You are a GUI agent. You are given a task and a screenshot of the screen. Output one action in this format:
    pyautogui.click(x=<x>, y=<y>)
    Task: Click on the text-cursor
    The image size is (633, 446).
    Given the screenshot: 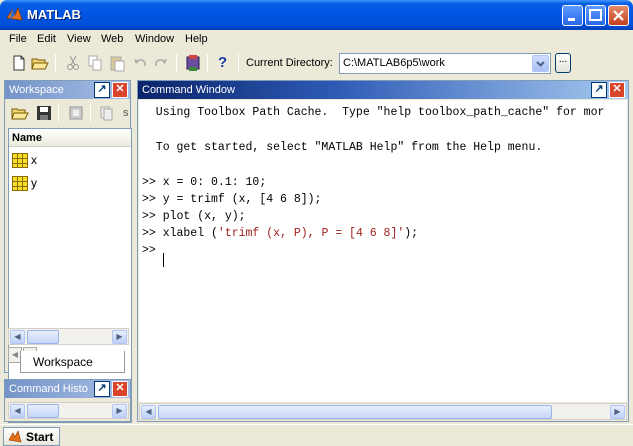 What is the action you would take?
    pyautogui.click(x=163, y=260)
    